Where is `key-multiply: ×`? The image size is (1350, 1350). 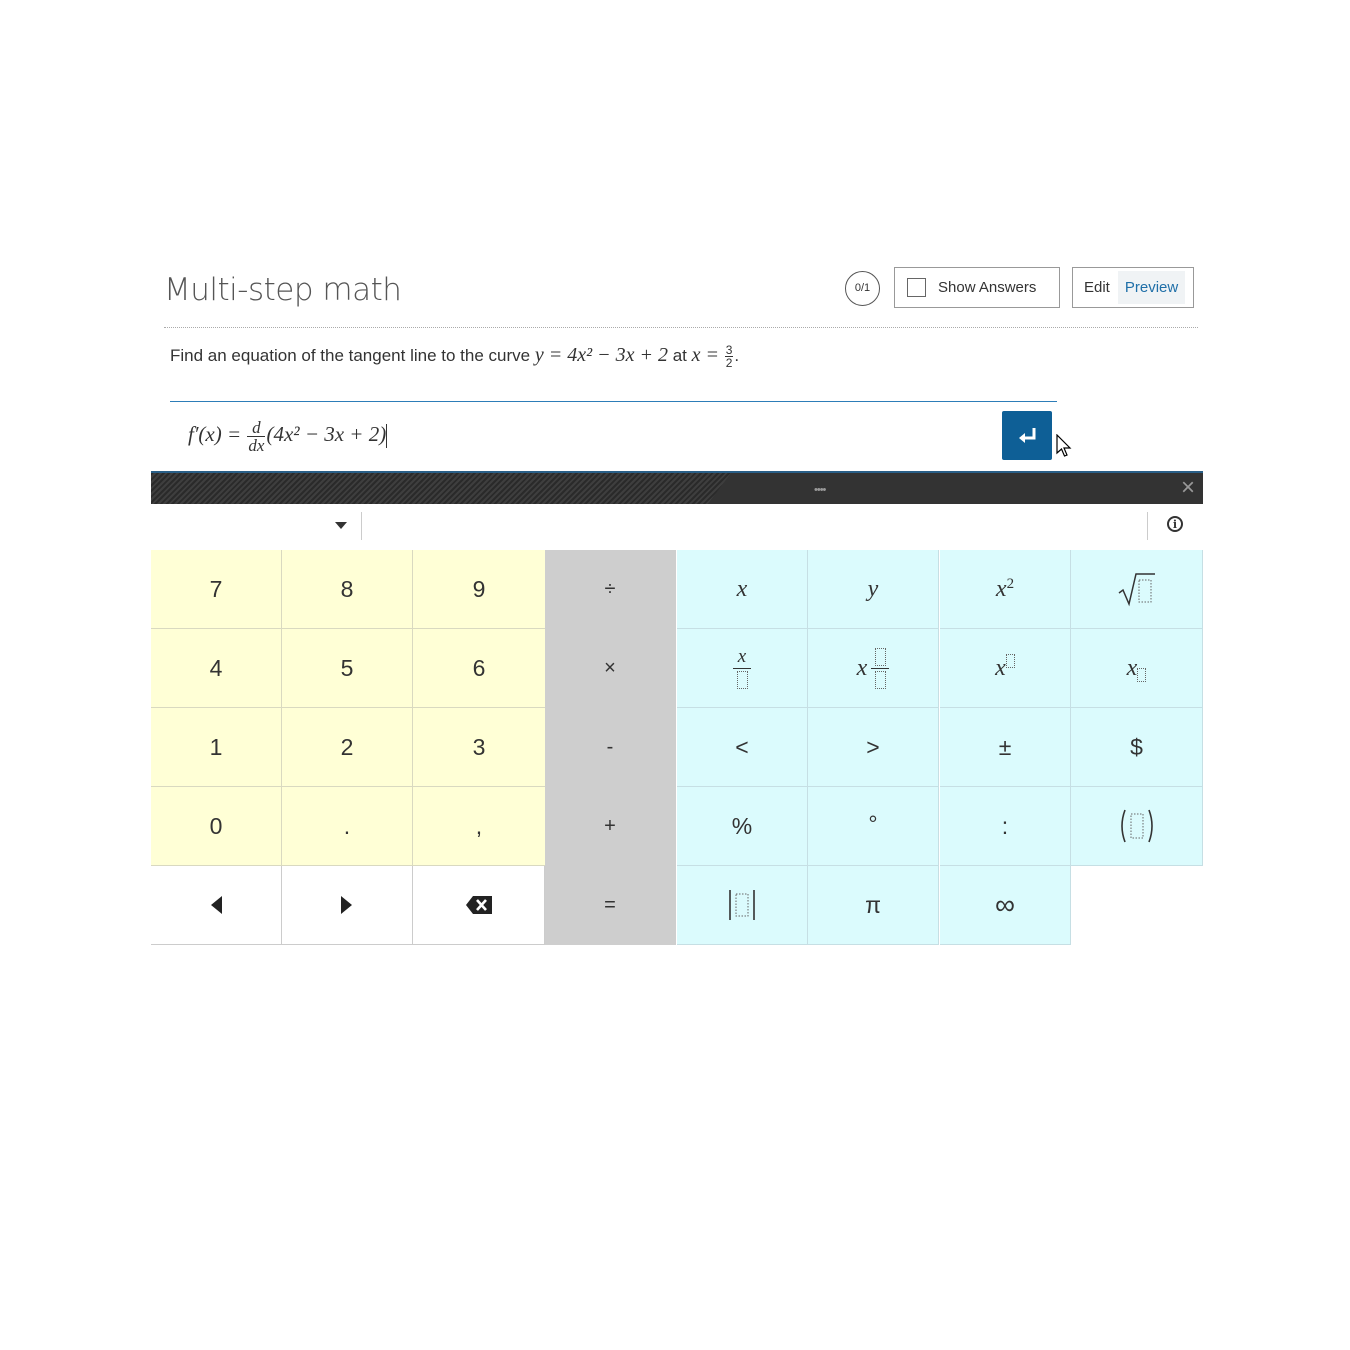
key-multiply: × is located at coordinates (610, 668).